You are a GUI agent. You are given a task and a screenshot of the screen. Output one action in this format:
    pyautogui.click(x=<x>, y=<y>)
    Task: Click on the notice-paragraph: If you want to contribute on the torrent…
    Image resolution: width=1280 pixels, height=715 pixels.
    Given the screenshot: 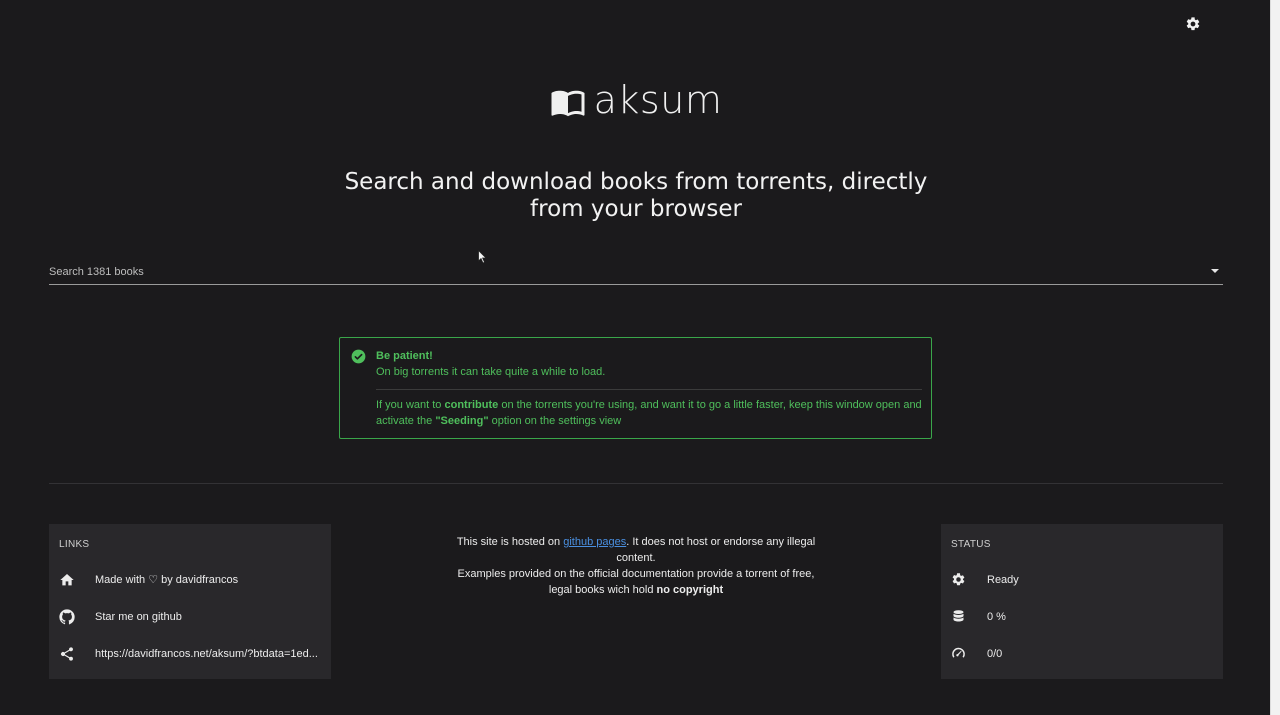 What is the action you would take?
    pyautogui.click(x=649, y=413)
    